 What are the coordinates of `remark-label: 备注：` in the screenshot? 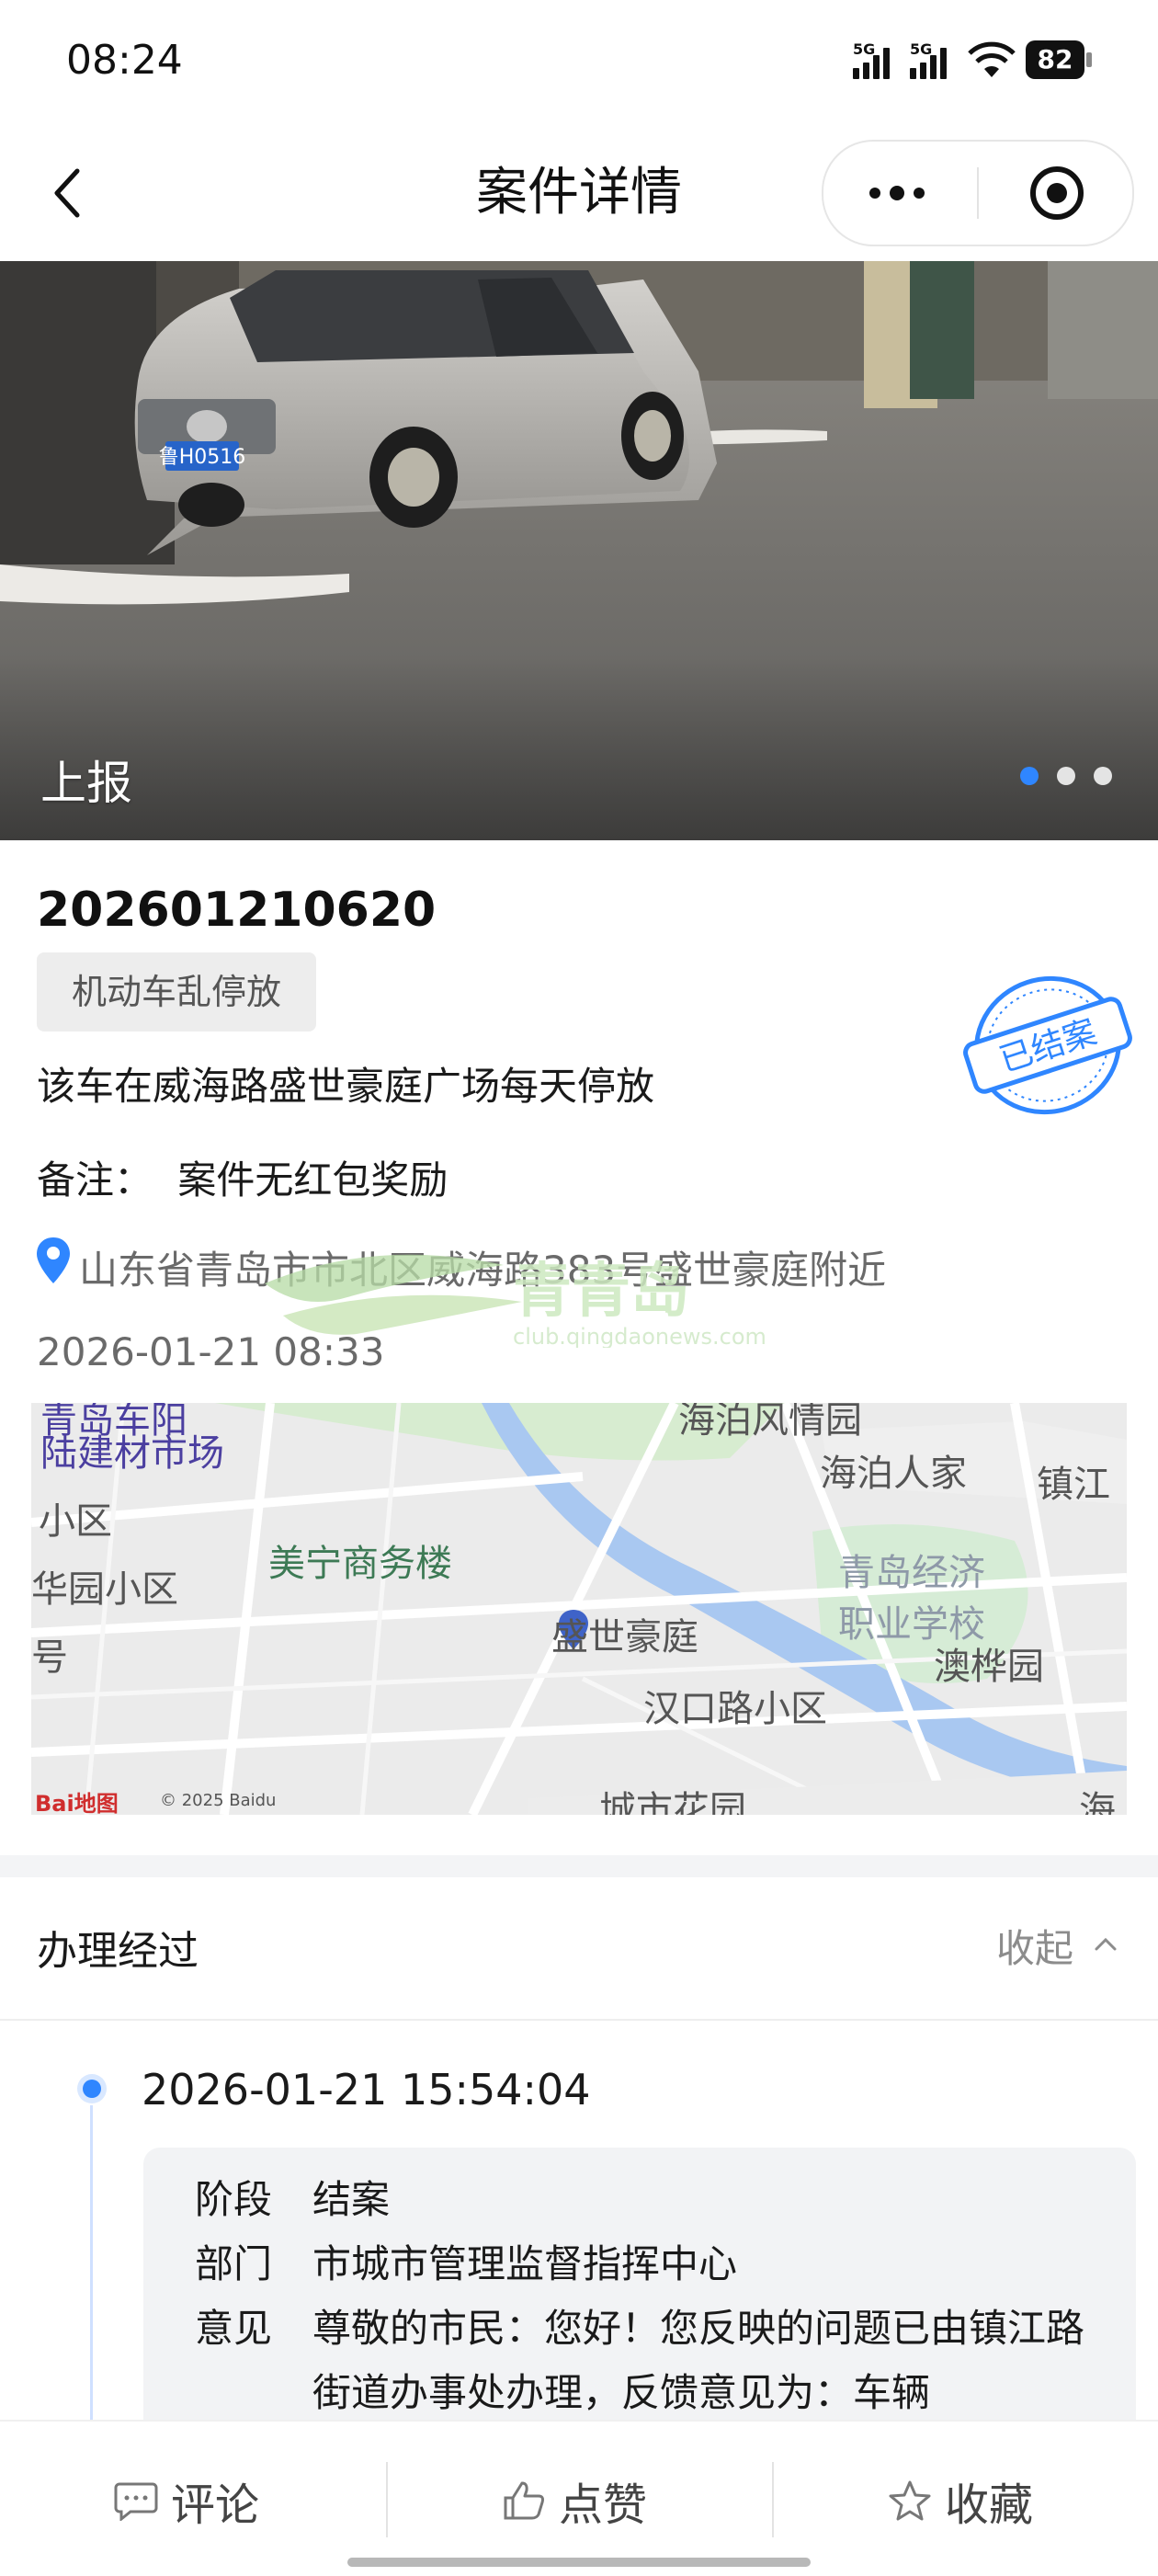 It's located at (95, 1180).